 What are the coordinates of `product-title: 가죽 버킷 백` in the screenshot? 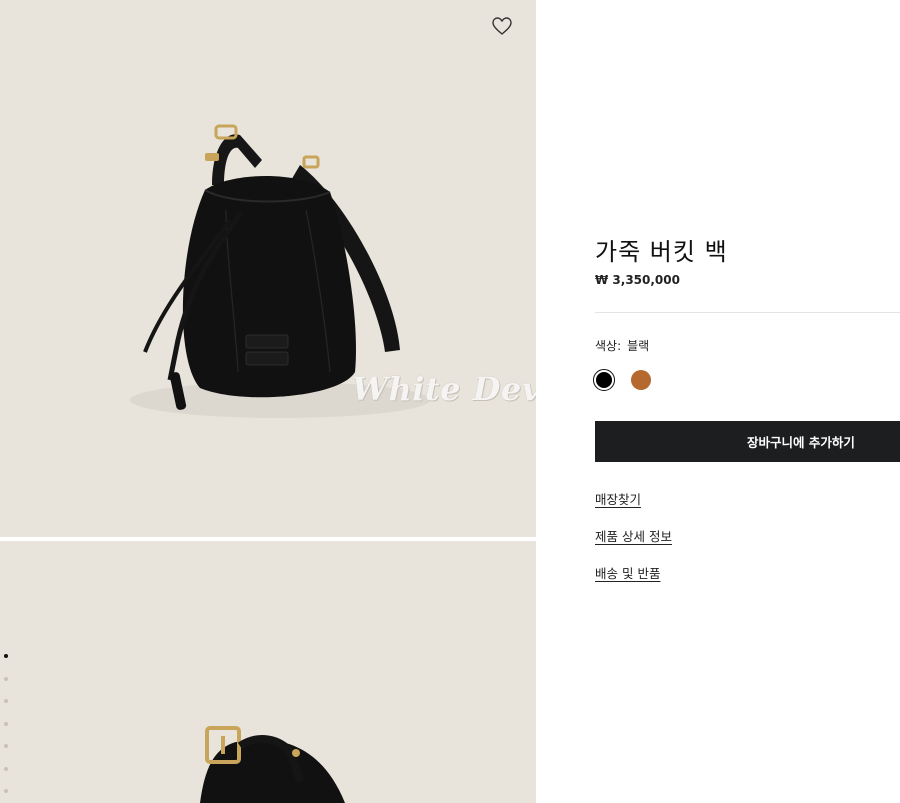 It's located at (661, 252).